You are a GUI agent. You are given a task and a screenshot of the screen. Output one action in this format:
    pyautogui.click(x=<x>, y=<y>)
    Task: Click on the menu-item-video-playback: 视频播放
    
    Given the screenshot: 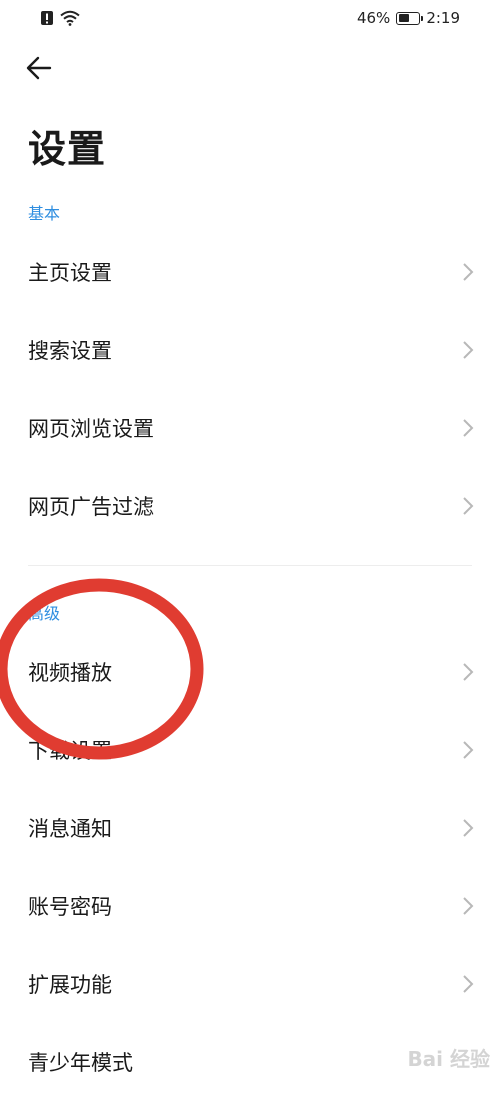 What is the action you would take?
    pyautogui.click(x=250, y=672)
    